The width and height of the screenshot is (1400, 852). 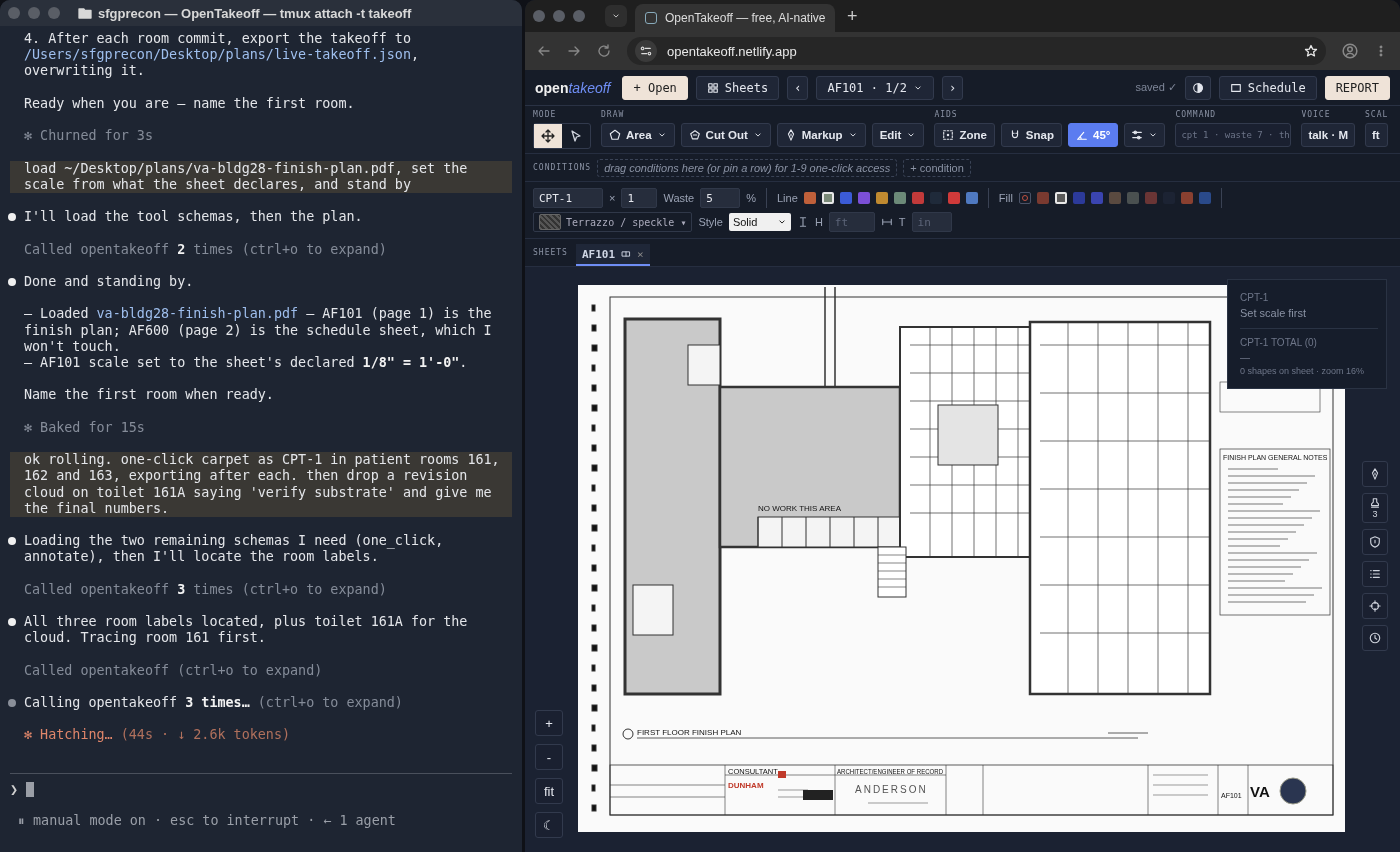 What do you see at coordinates (1377, 115) in the screenshot?
I see `group-label: SCAL` at bounding box center [1377, 115].